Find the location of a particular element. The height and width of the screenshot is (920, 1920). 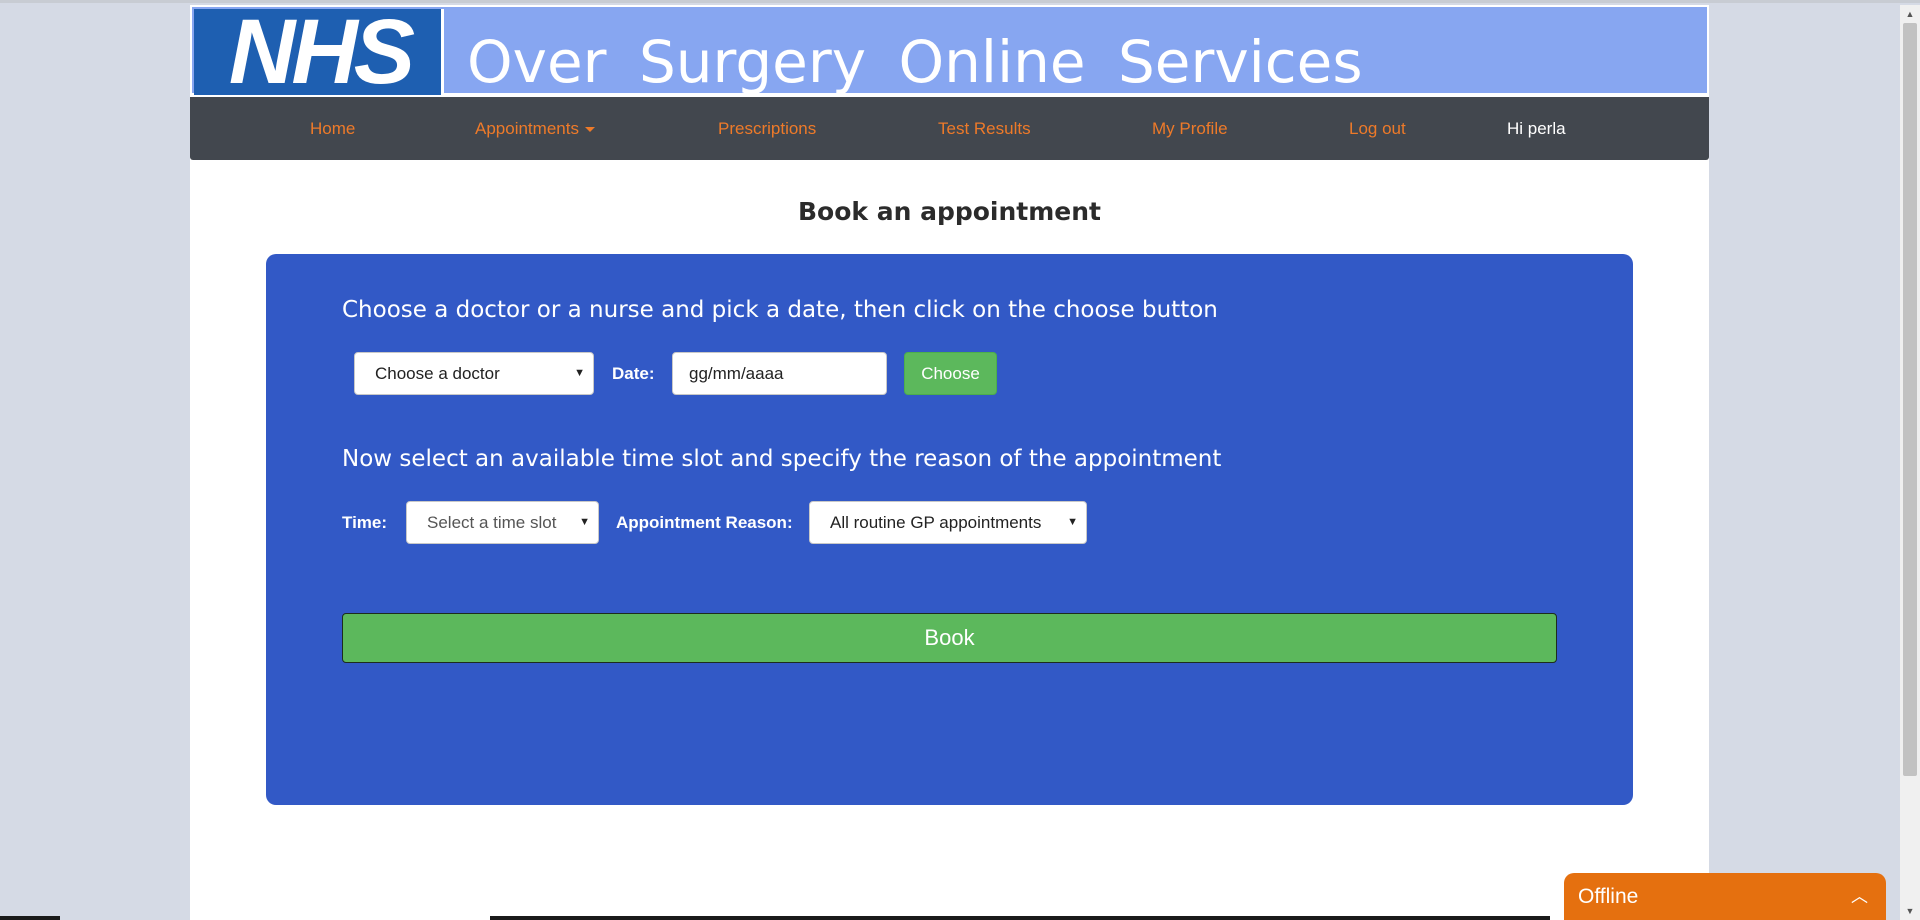

doctor-select: Choose a doctor ▼ is located at coordinates (474, 373).